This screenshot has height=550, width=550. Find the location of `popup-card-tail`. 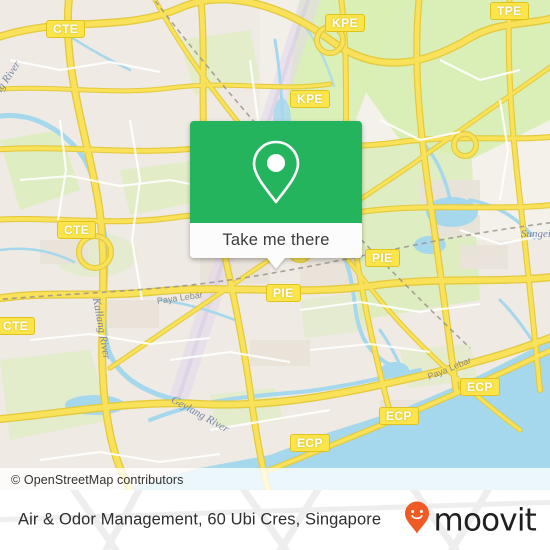

popup-card-tail is located at coordinates (276, 263).